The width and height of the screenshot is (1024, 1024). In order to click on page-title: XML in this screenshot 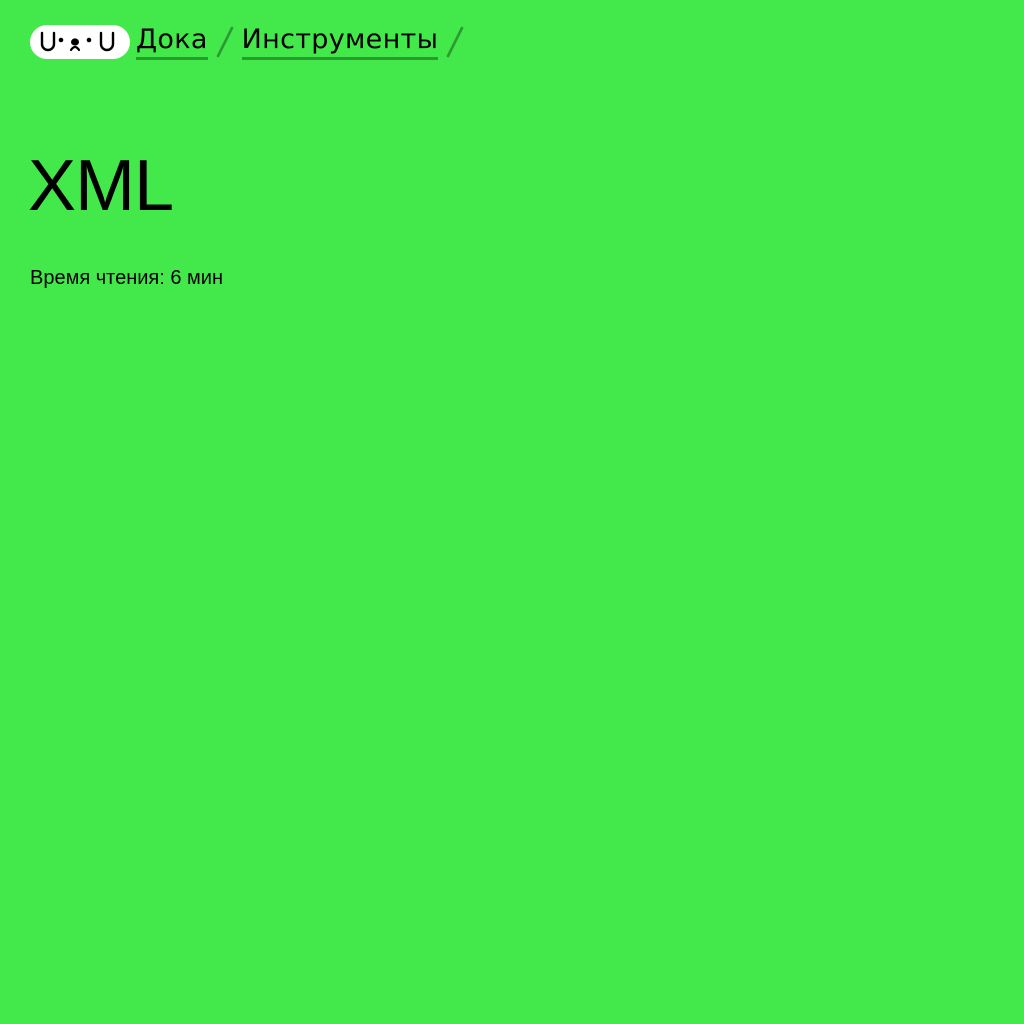, I will do `click(101, 186)`.